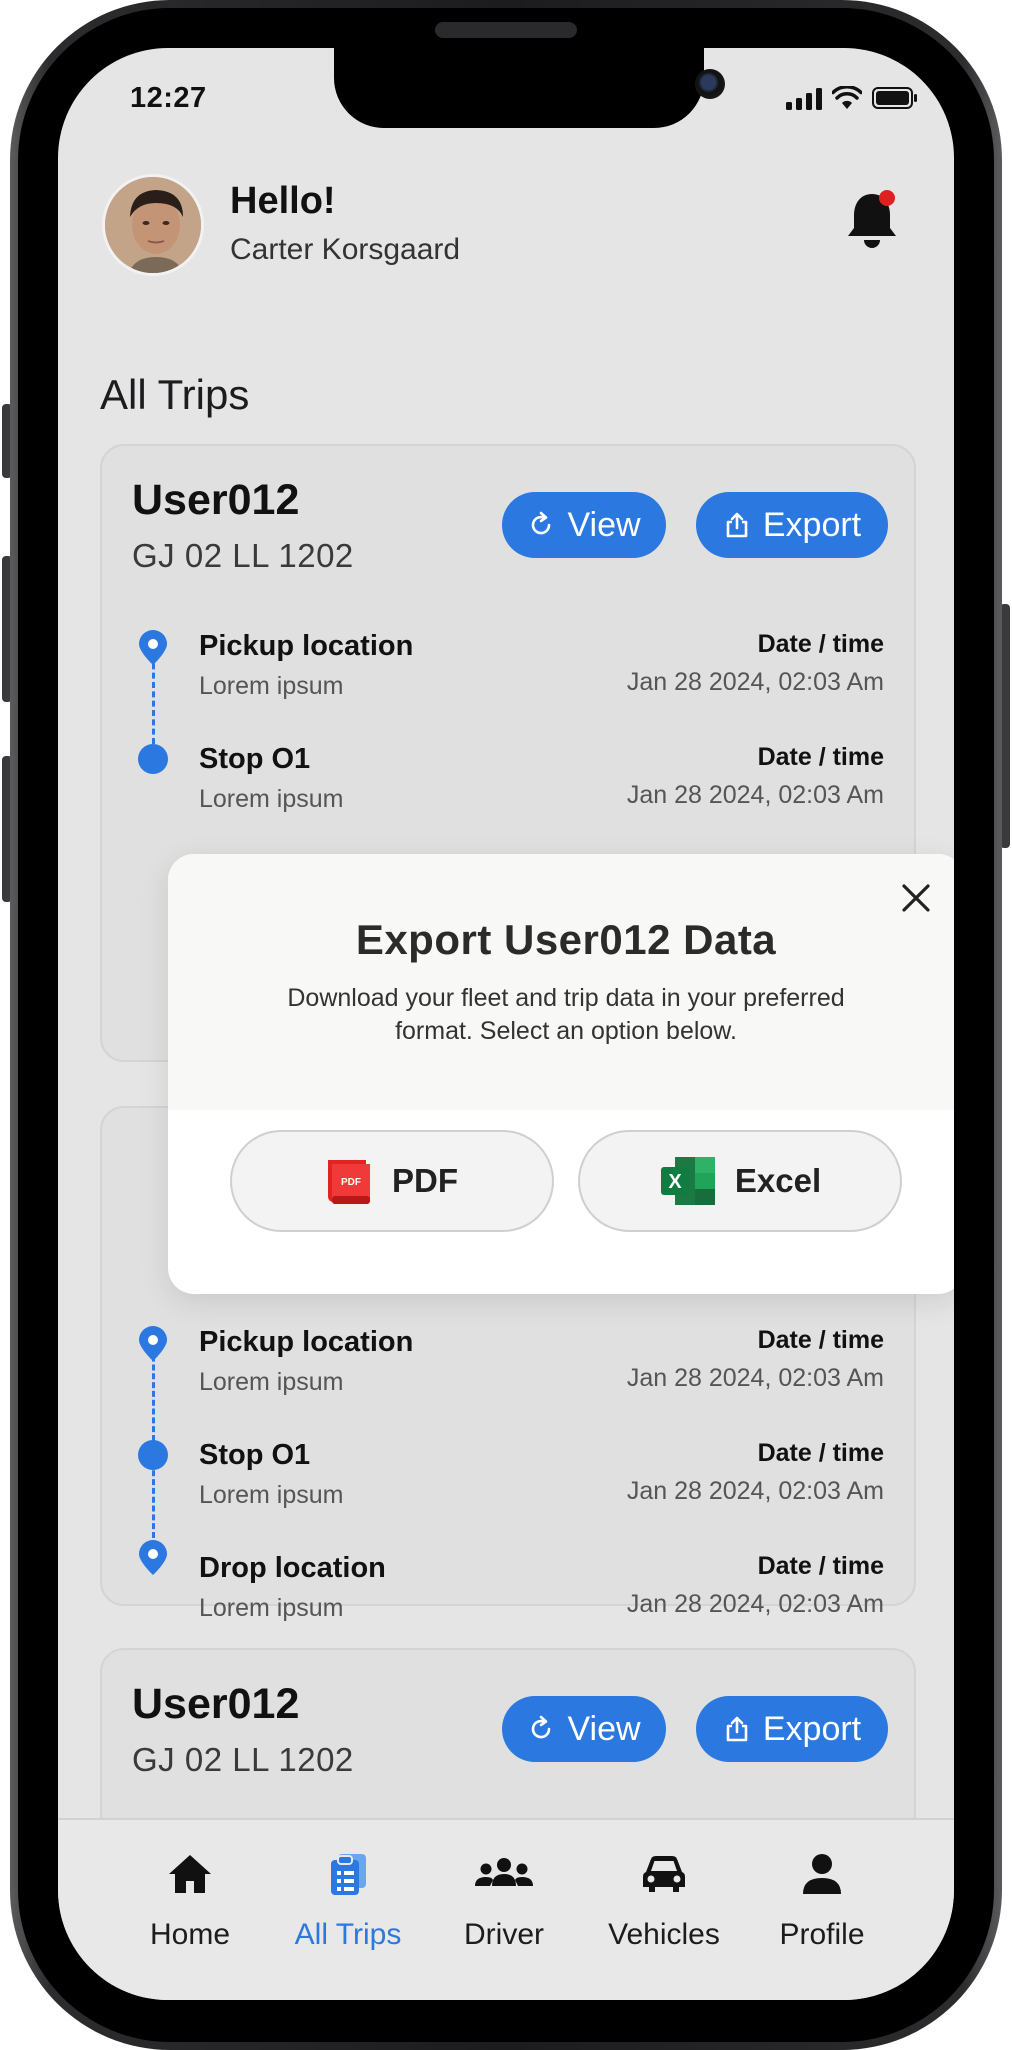 Image resolution: width=1012 pixels, height=2050 pixels. I want to click on display-notch, so click(529, 88).